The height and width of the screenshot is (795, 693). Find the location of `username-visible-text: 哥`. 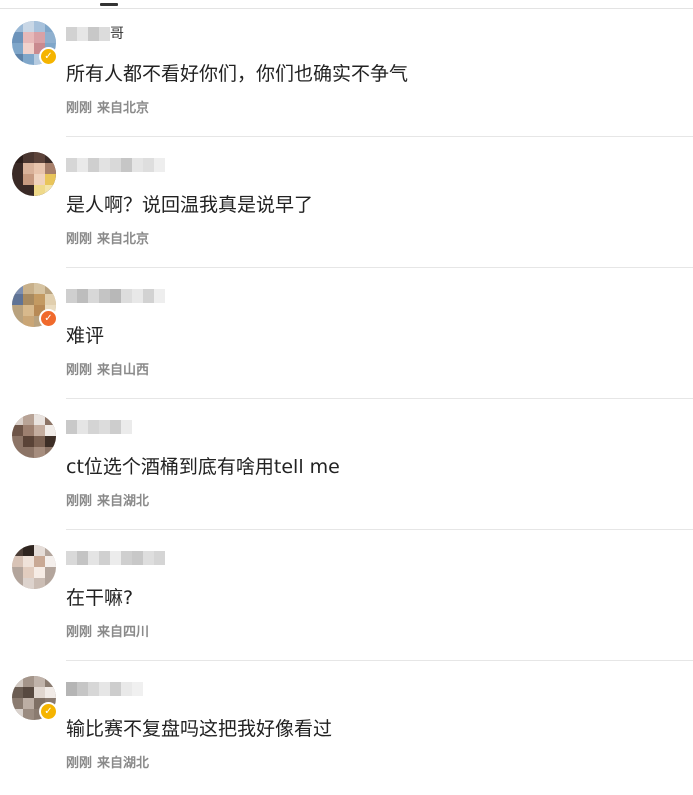

username-visible-text: 哥 is located at coordinates (117, 34).